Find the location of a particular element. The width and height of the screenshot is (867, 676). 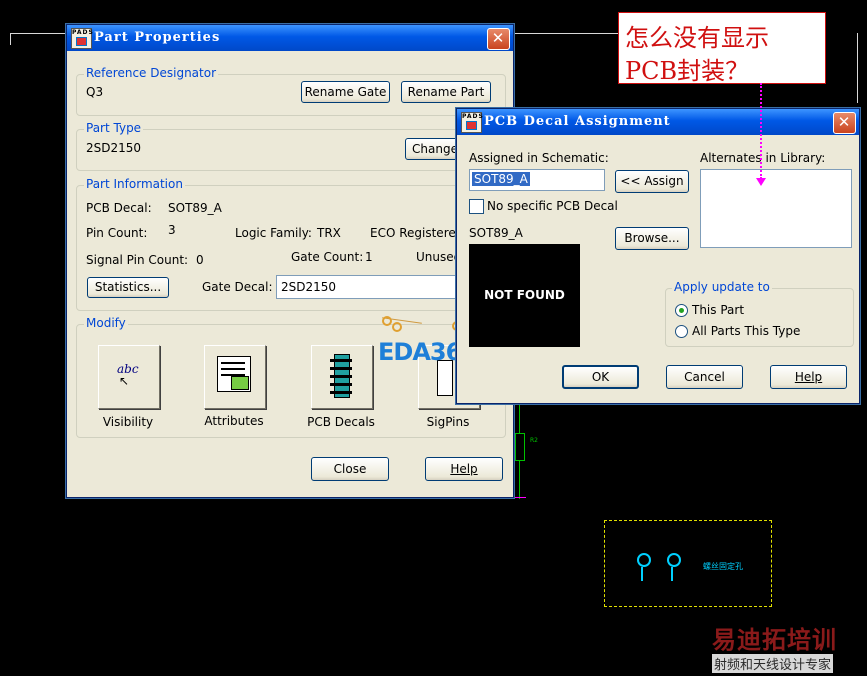

part-properties-titlebar: PADS Part Properties ✕ is located at coordinates (290, 38).